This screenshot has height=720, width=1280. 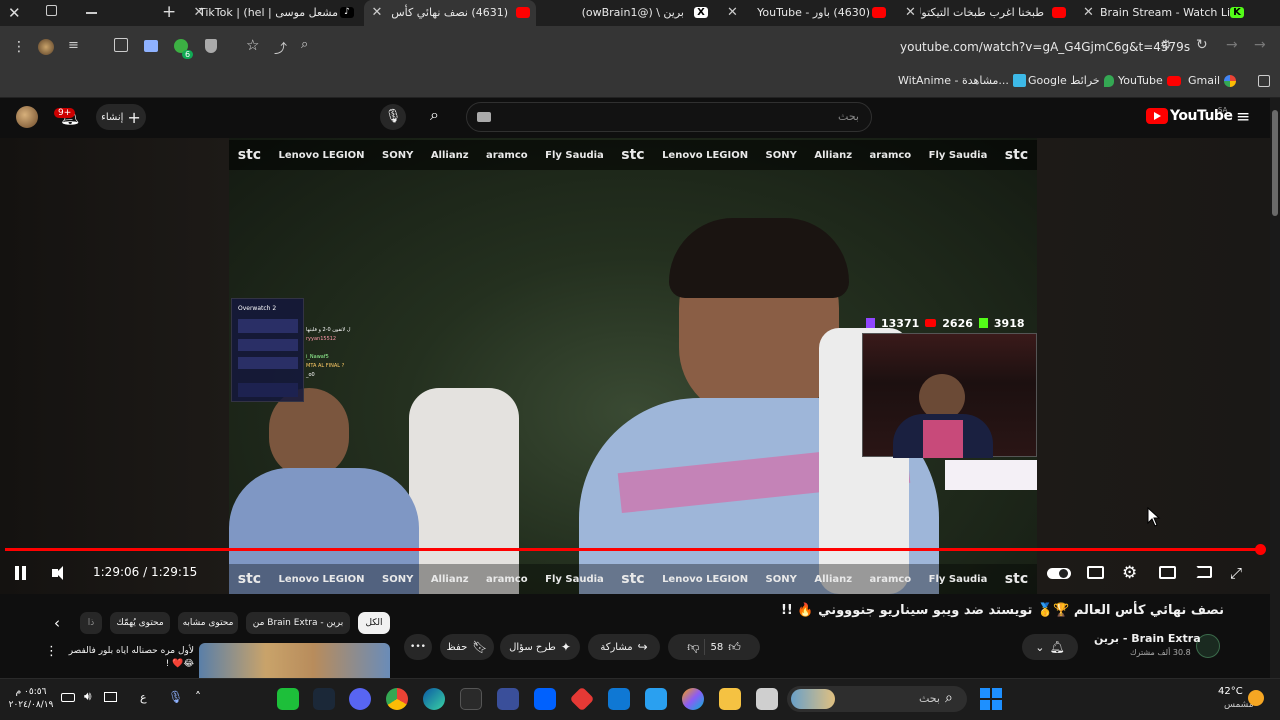 What do you see at coordinates (51, 651) in the screenshot?
I see `rec-menu-icon: ⋮` at bounding box center [51, 651].